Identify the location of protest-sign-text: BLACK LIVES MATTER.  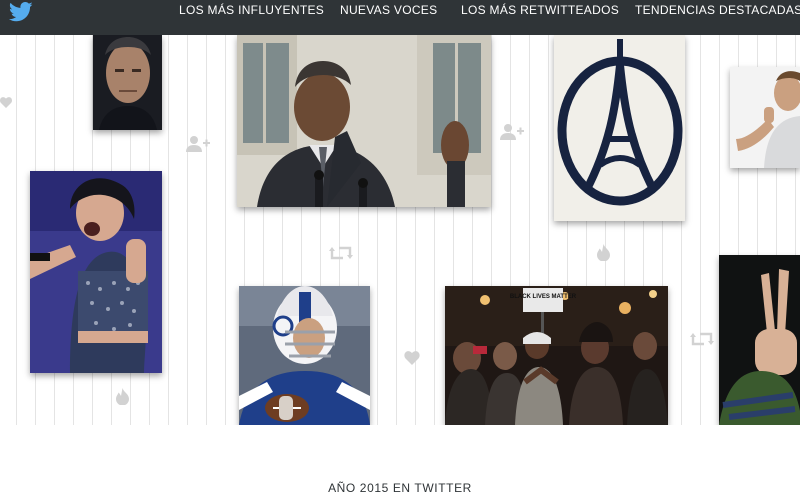
(543, 297).